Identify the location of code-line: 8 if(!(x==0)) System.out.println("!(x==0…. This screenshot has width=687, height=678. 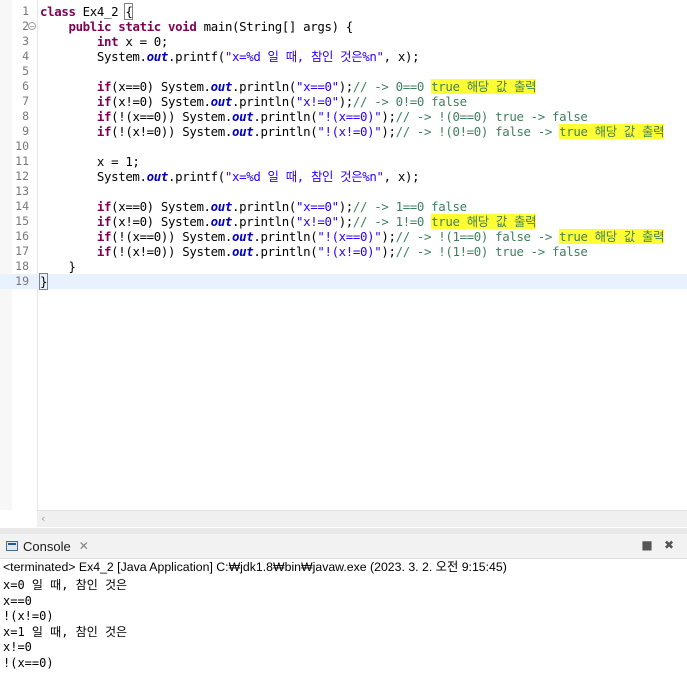
(343, 116).